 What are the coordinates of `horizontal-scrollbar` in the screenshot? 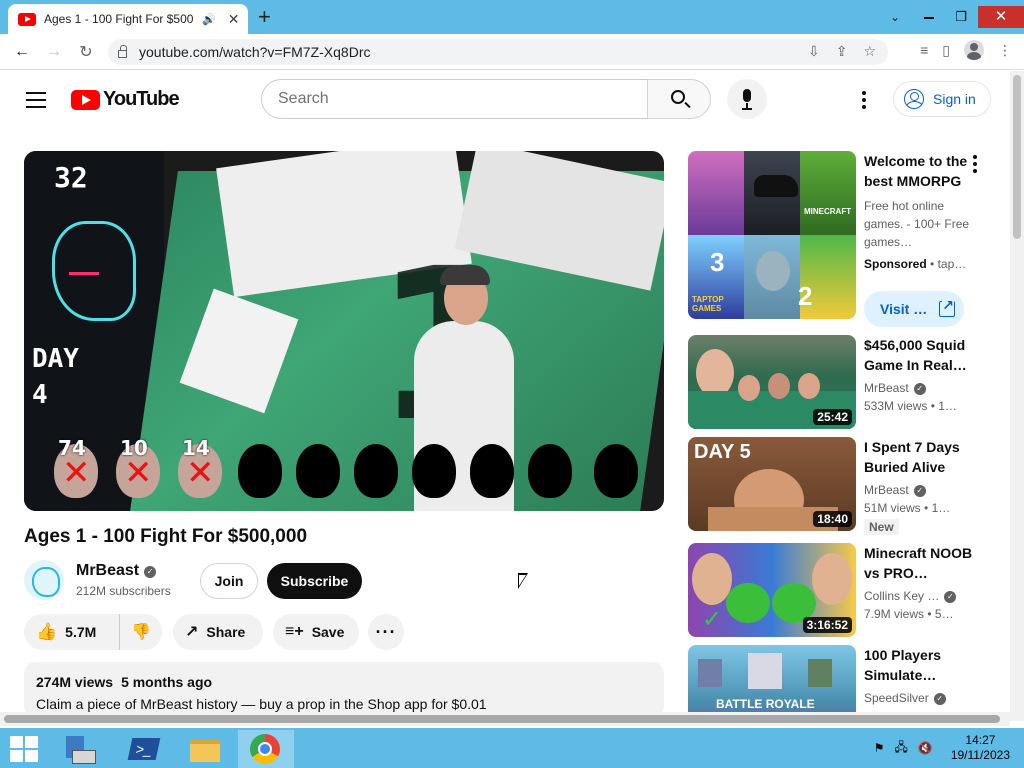 It's located at (505, 719).